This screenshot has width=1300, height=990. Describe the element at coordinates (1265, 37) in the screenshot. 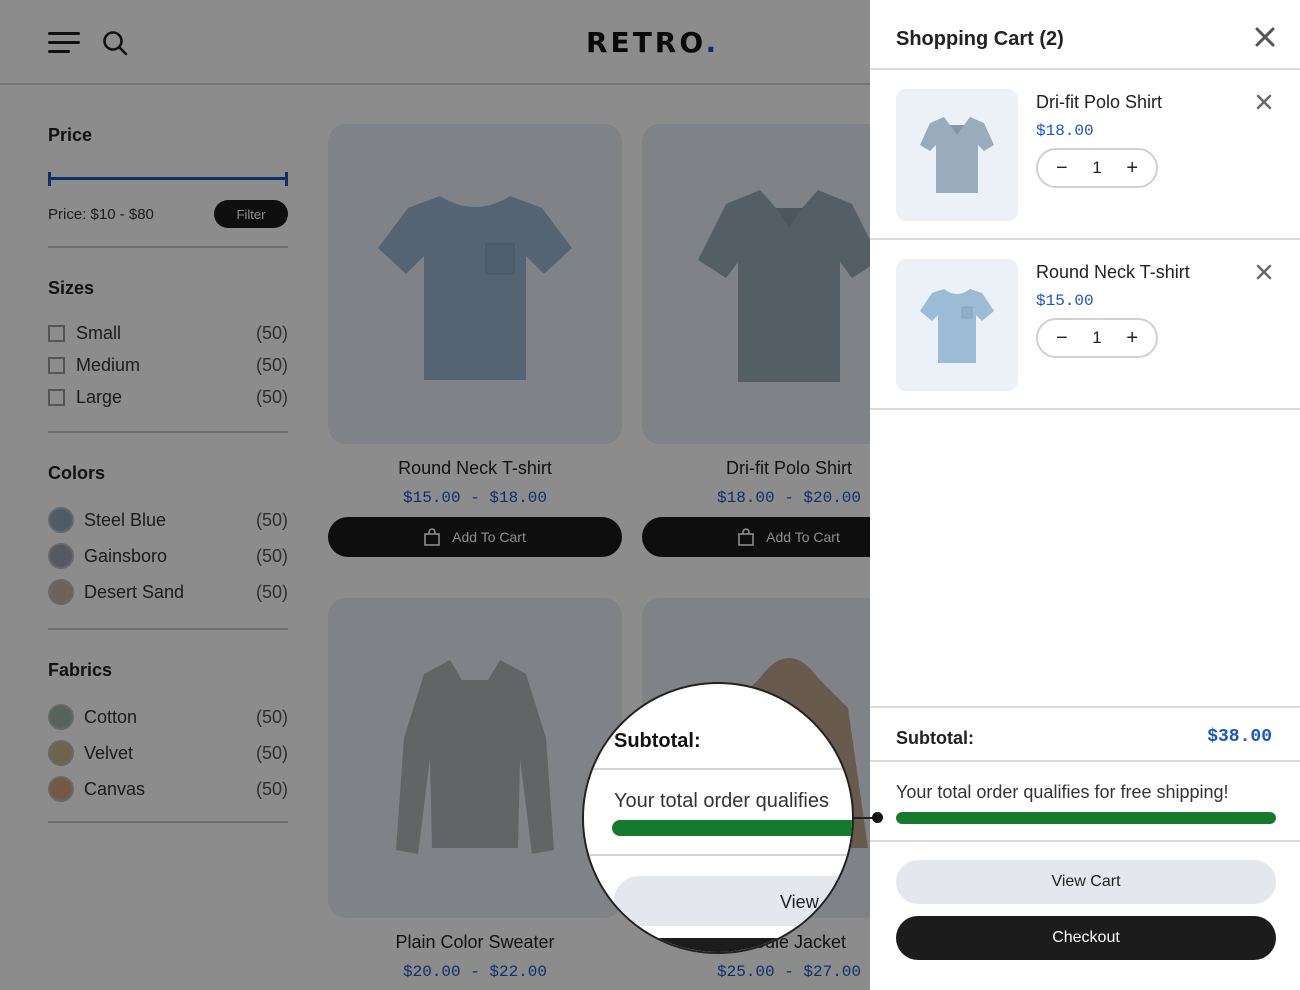

I see `close-icon` at that location.